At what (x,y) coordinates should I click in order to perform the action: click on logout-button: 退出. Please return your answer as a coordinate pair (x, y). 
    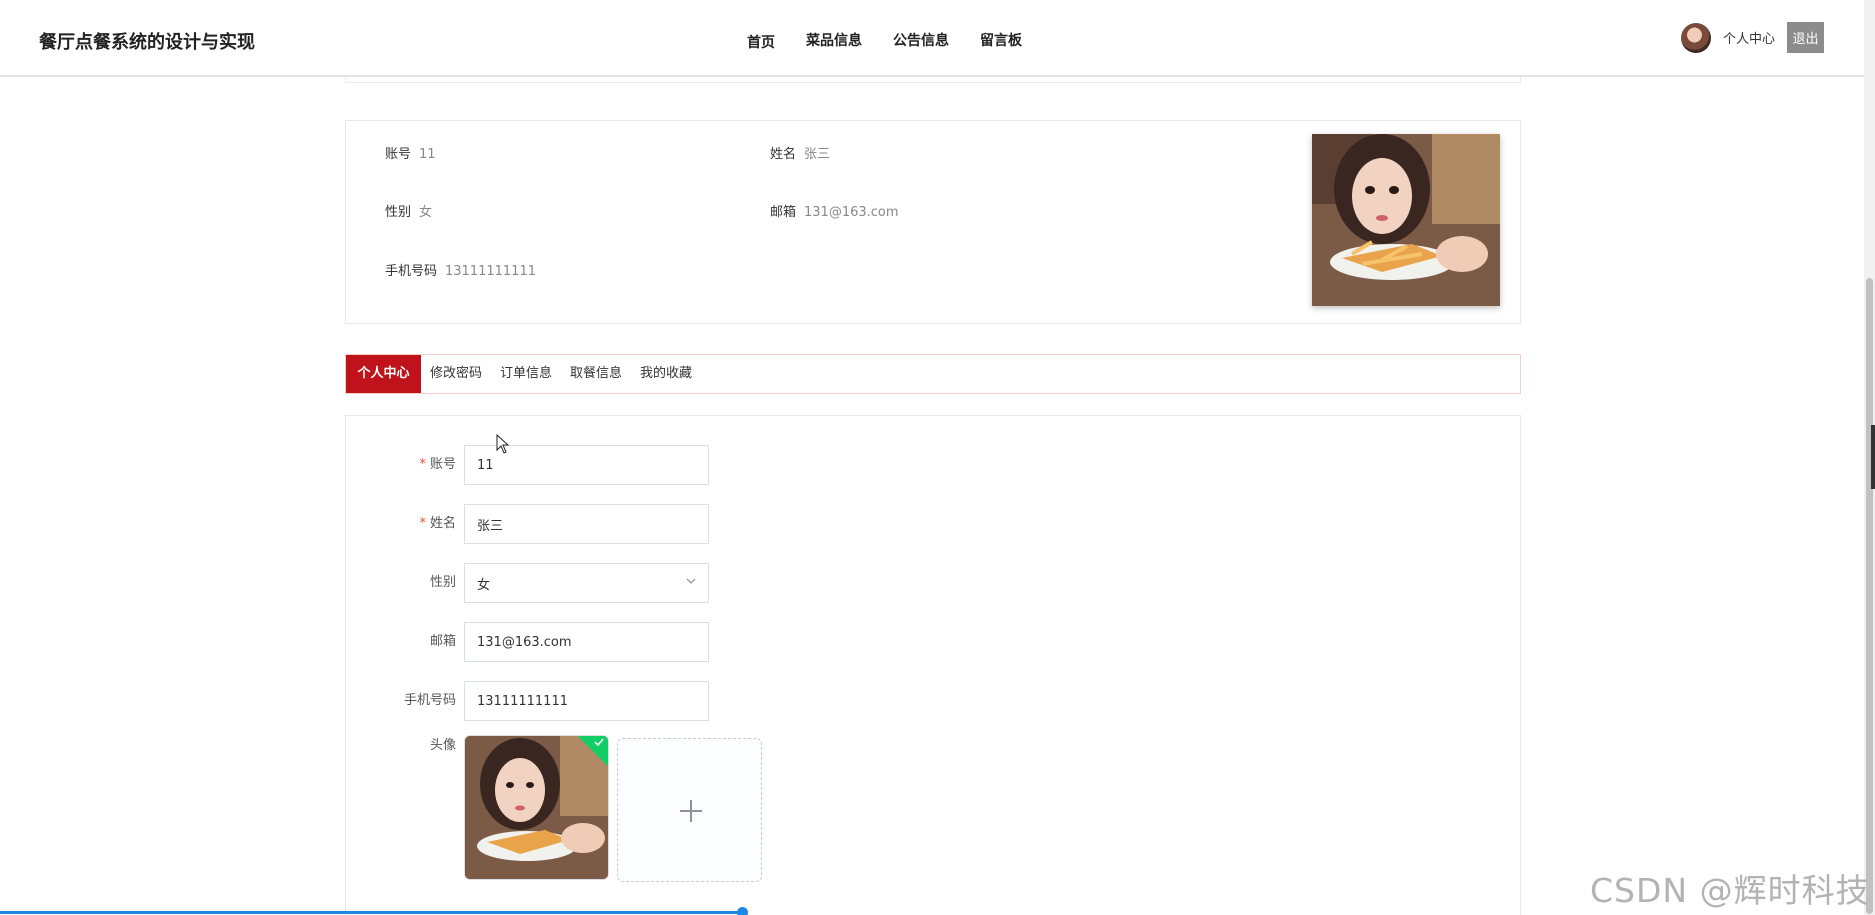
    Looking at the image, I should click on (1805, 37).